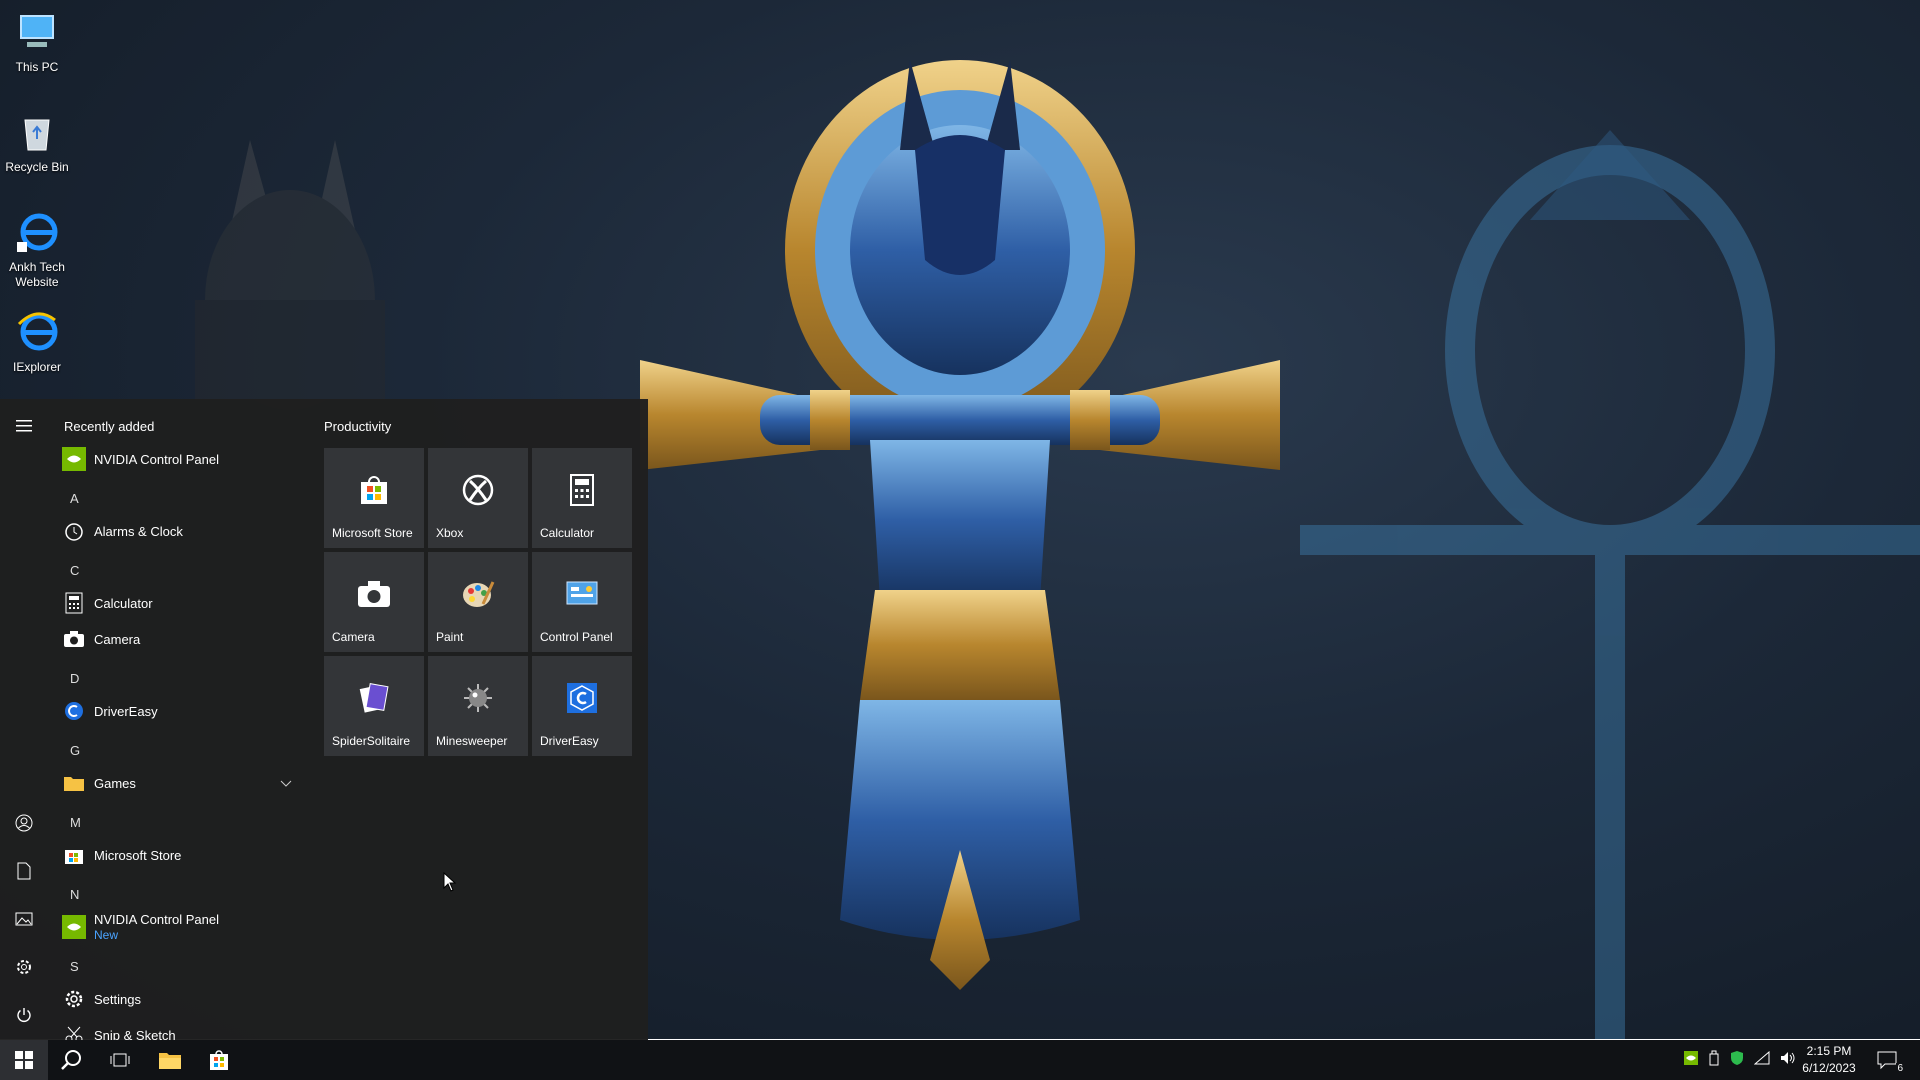 The width and height of the screenshot is (1920, 1080). I want to click on desktop-icon-ankh-tech-website: Ankh Tech Website, so click(37, 250).